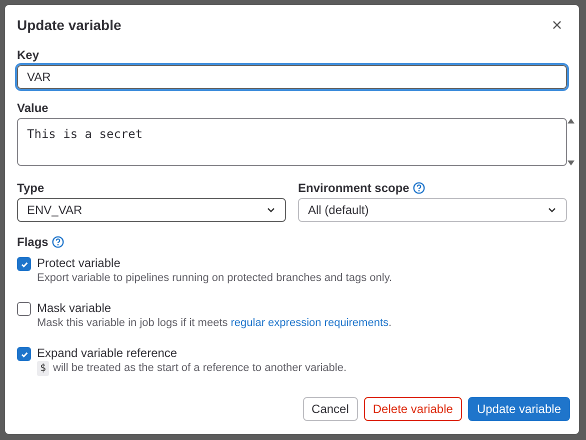 The width and height of the screenshot is (586, 440). What do you see at coordinates (214, 278) in the screenshot?
I see `help-text: Export variable to pipelines running on protected branches and tags only.` at bounding box center [214, 278].